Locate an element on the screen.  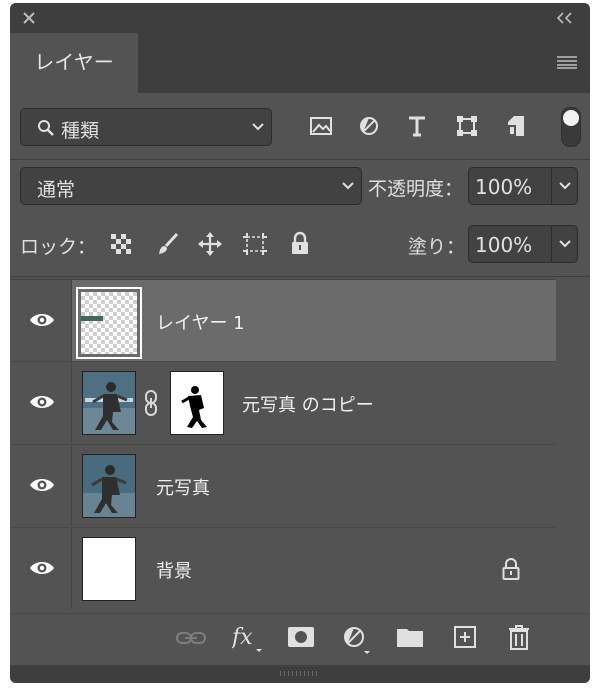
lock-image-pixels-icon is located at coordinates (168, 244).